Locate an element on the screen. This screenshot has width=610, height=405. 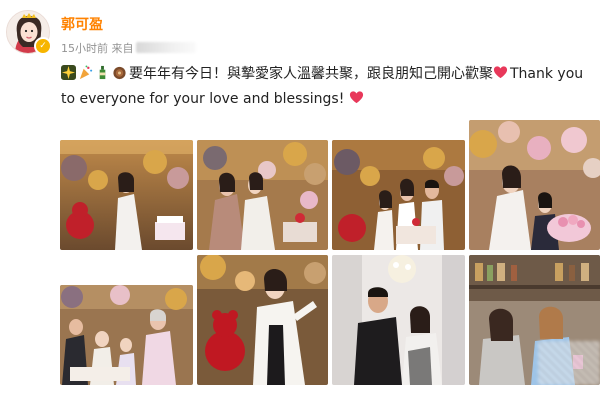
party-photo-couple is located at coordinates (398, 320).